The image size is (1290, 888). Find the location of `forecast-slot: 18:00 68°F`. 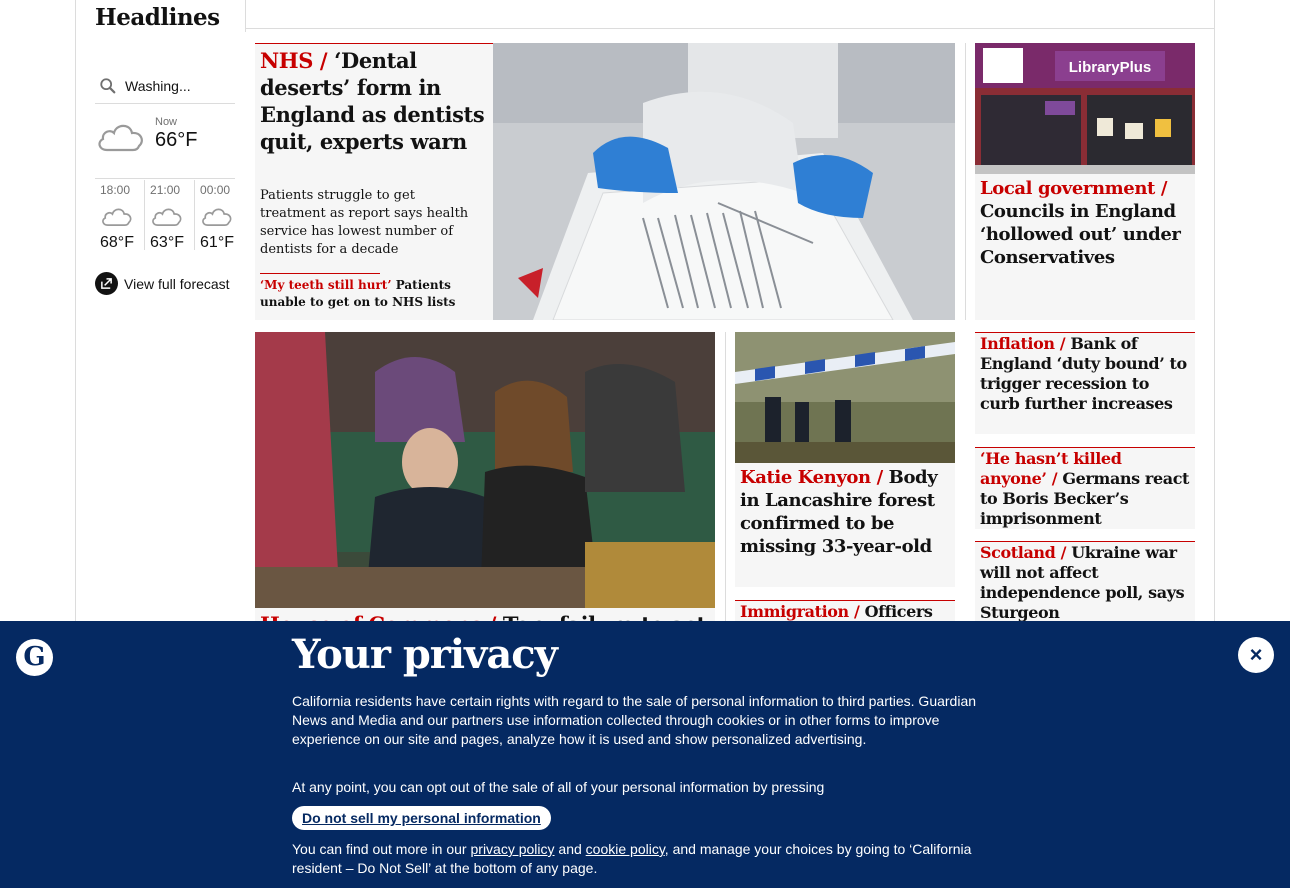

forecast-slot: 18:00 68°F is located at coordinates (120, 215).